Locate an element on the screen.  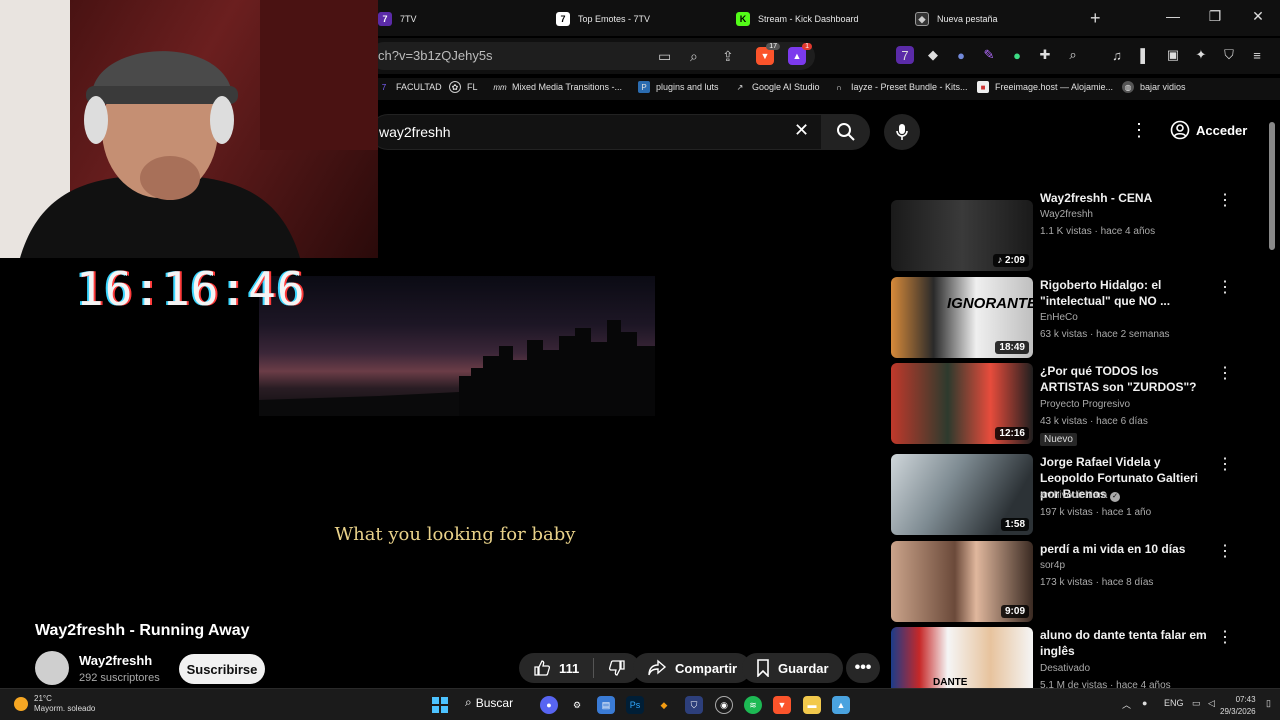
related-video-title: Way2freshh - CENA is located at coordinates (1126, 198).